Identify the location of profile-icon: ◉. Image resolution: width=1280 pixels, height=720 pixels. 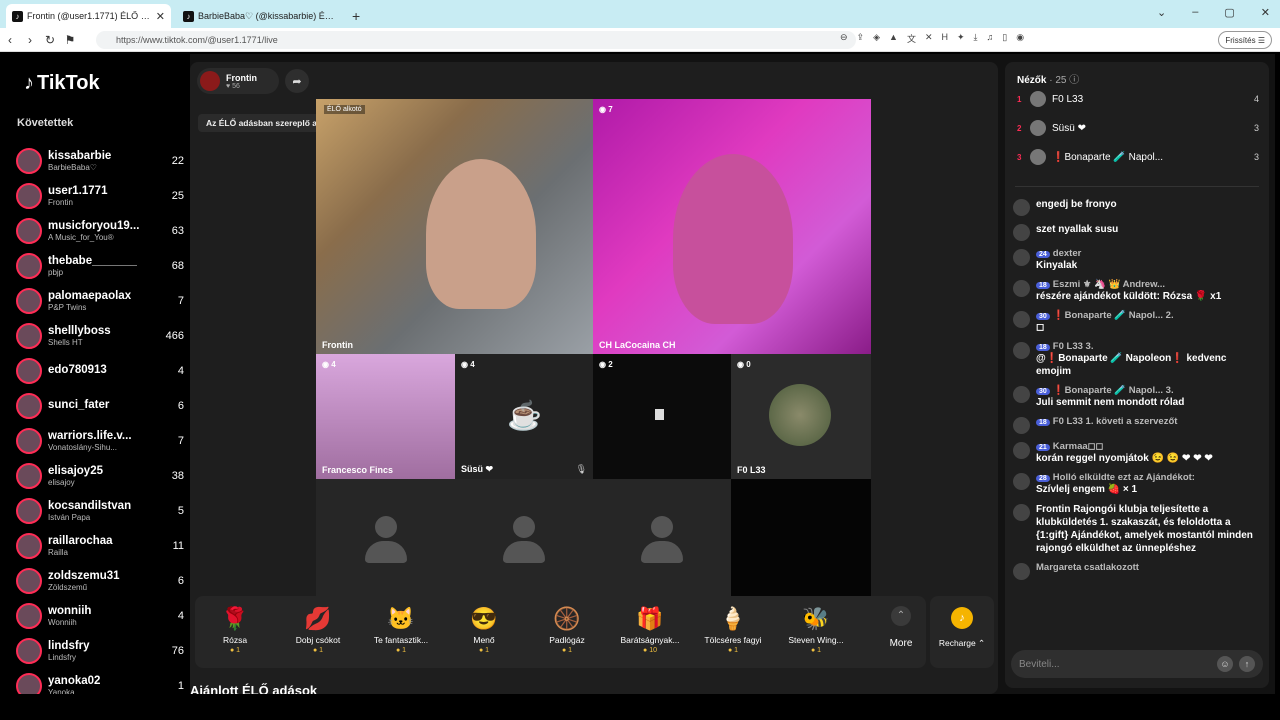
(1020, 38).